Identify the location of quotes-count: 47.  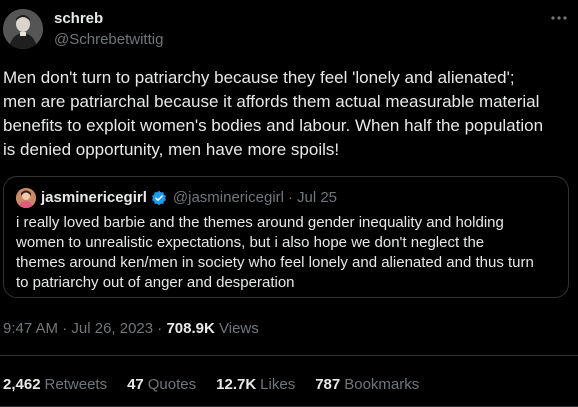
(135, 384).